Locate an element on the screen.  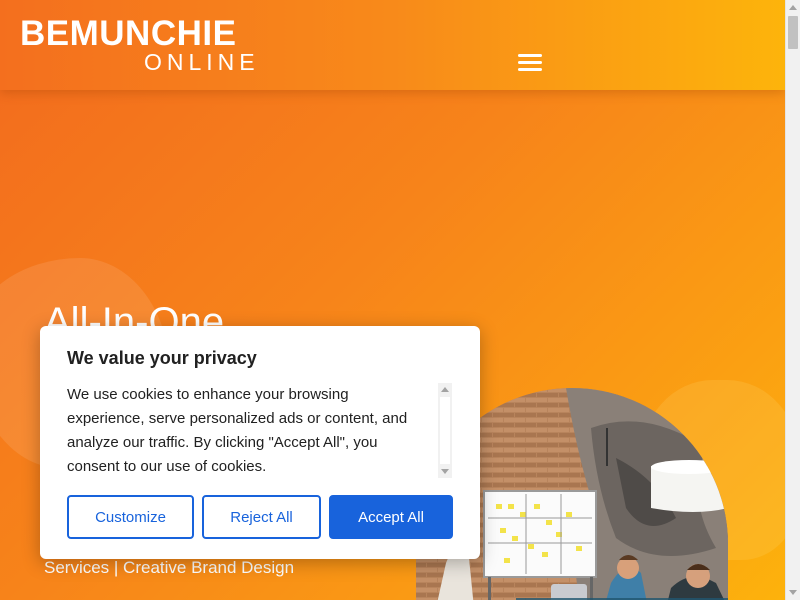
accept-all-button: Accept All is located at coordinates (391, 517).